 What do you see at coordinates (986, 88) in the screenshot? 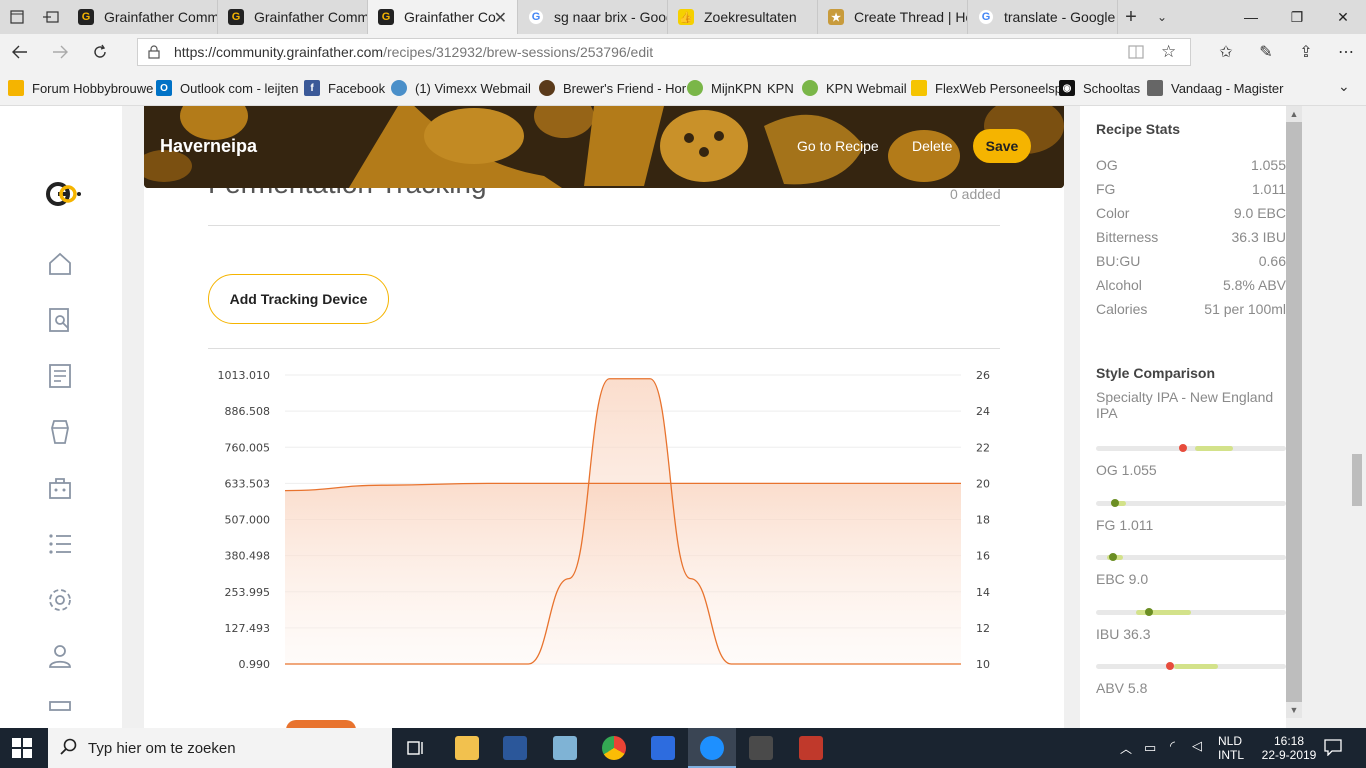
I see `fav-flexweb: FlexWeb Personeelsp` at bounding box center [986, 88].